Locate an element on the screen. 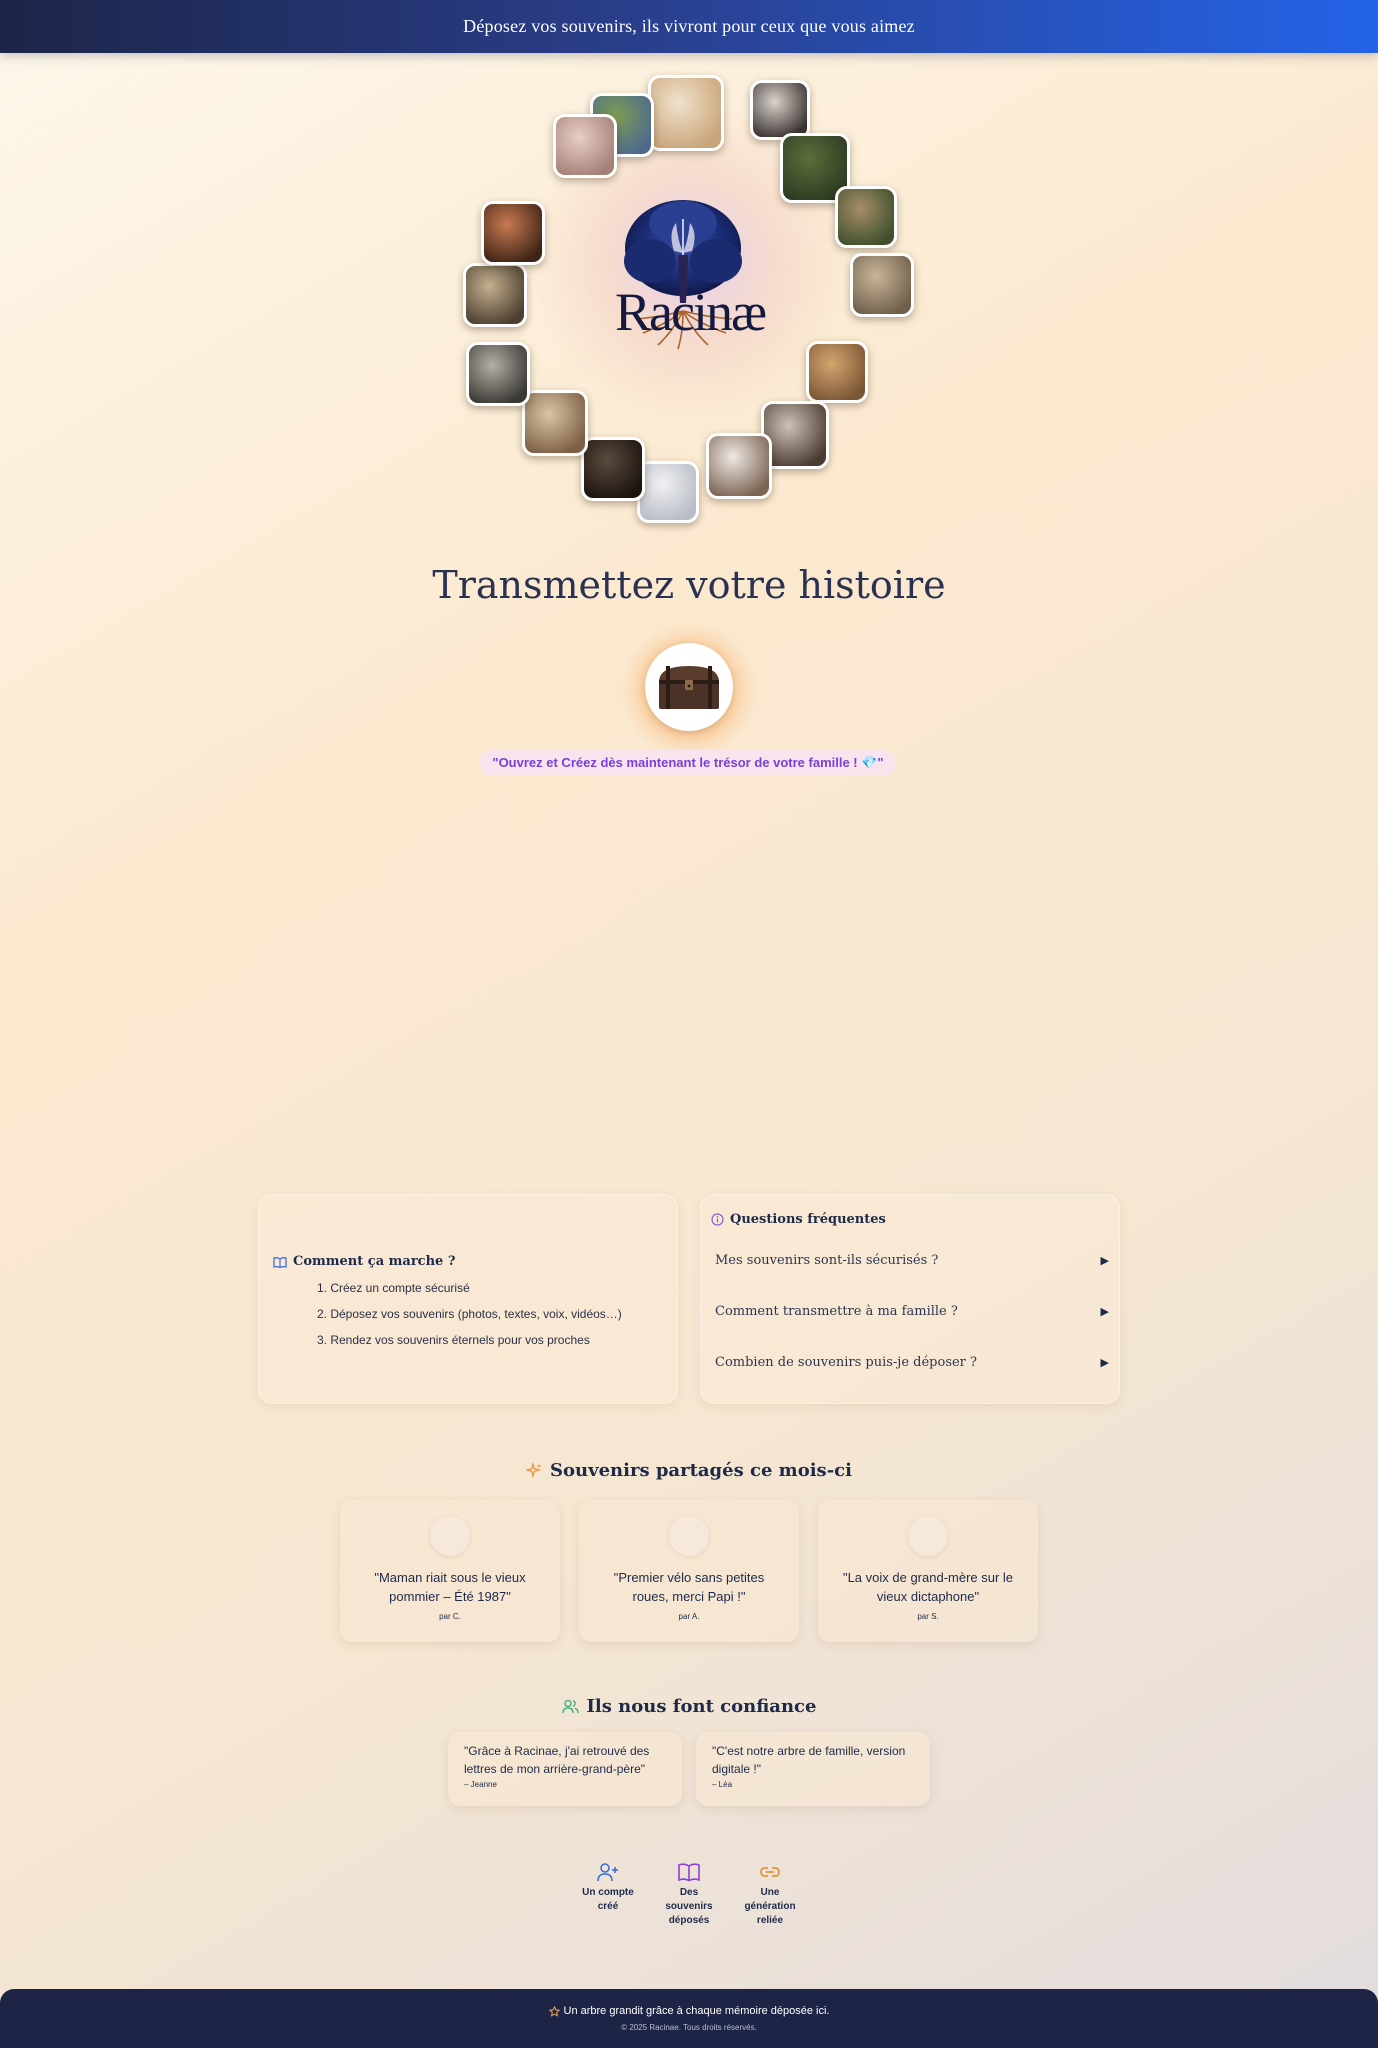  stat-label: Un compte créé is located at coordinates (608, 1899).